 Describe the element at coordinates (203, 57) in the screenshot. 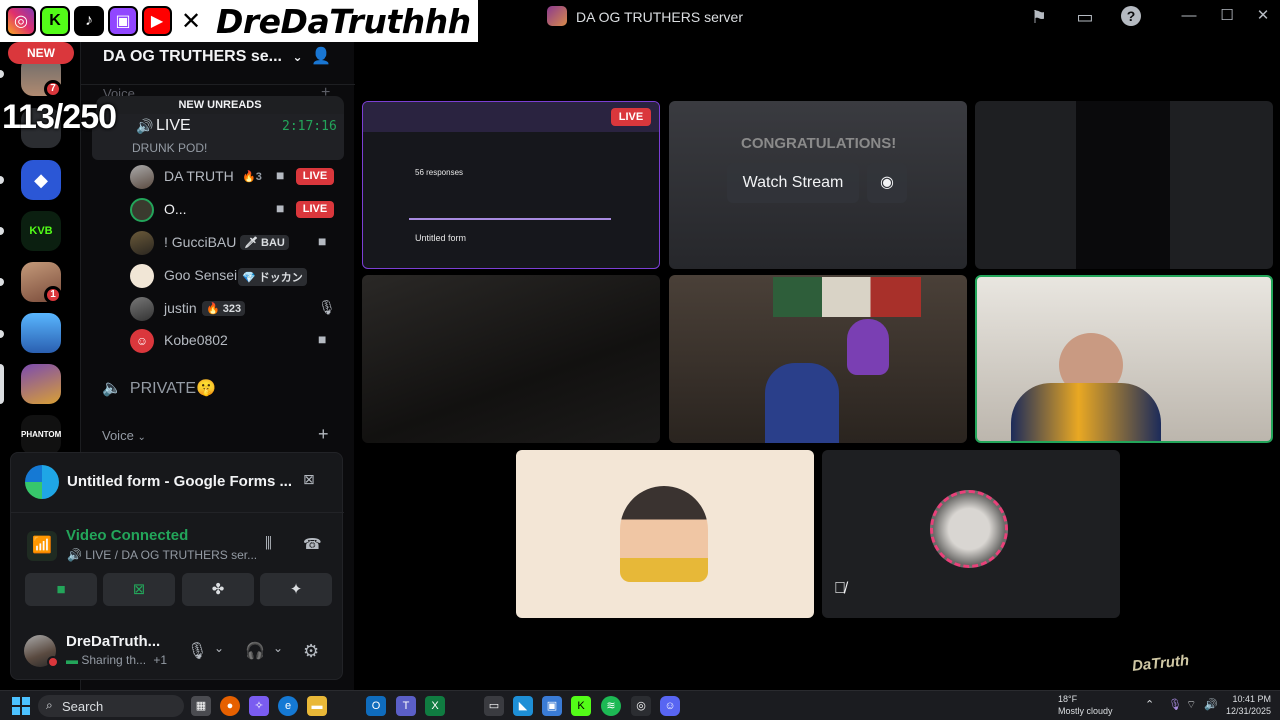

I see `server-header: DA OG TRUTHERS se... ⌄` at that location.